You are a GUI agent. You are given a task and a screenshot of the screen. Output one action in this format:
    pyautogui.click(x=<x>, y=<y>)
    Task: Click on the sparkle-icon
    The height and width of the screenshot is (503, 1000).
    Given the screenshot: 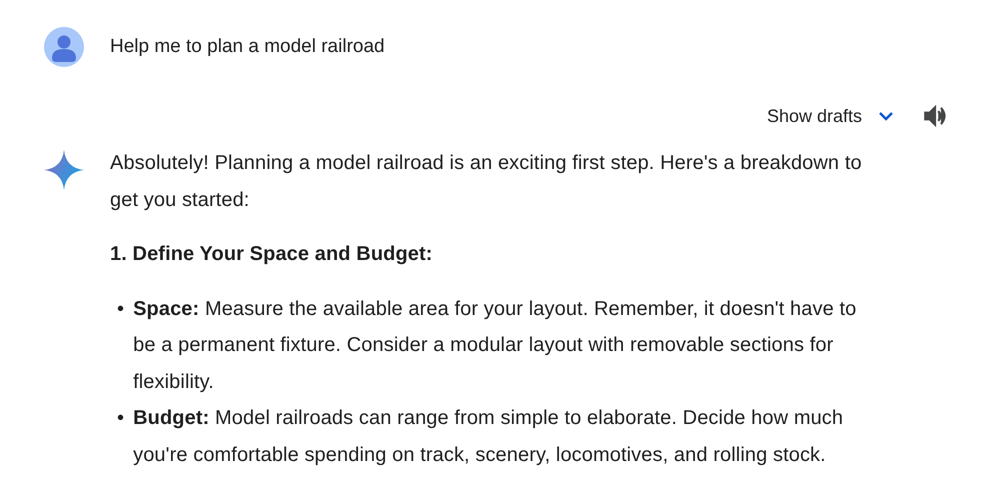 What is the action you would take?
    pyautogui.click(x=64, y=170)
    